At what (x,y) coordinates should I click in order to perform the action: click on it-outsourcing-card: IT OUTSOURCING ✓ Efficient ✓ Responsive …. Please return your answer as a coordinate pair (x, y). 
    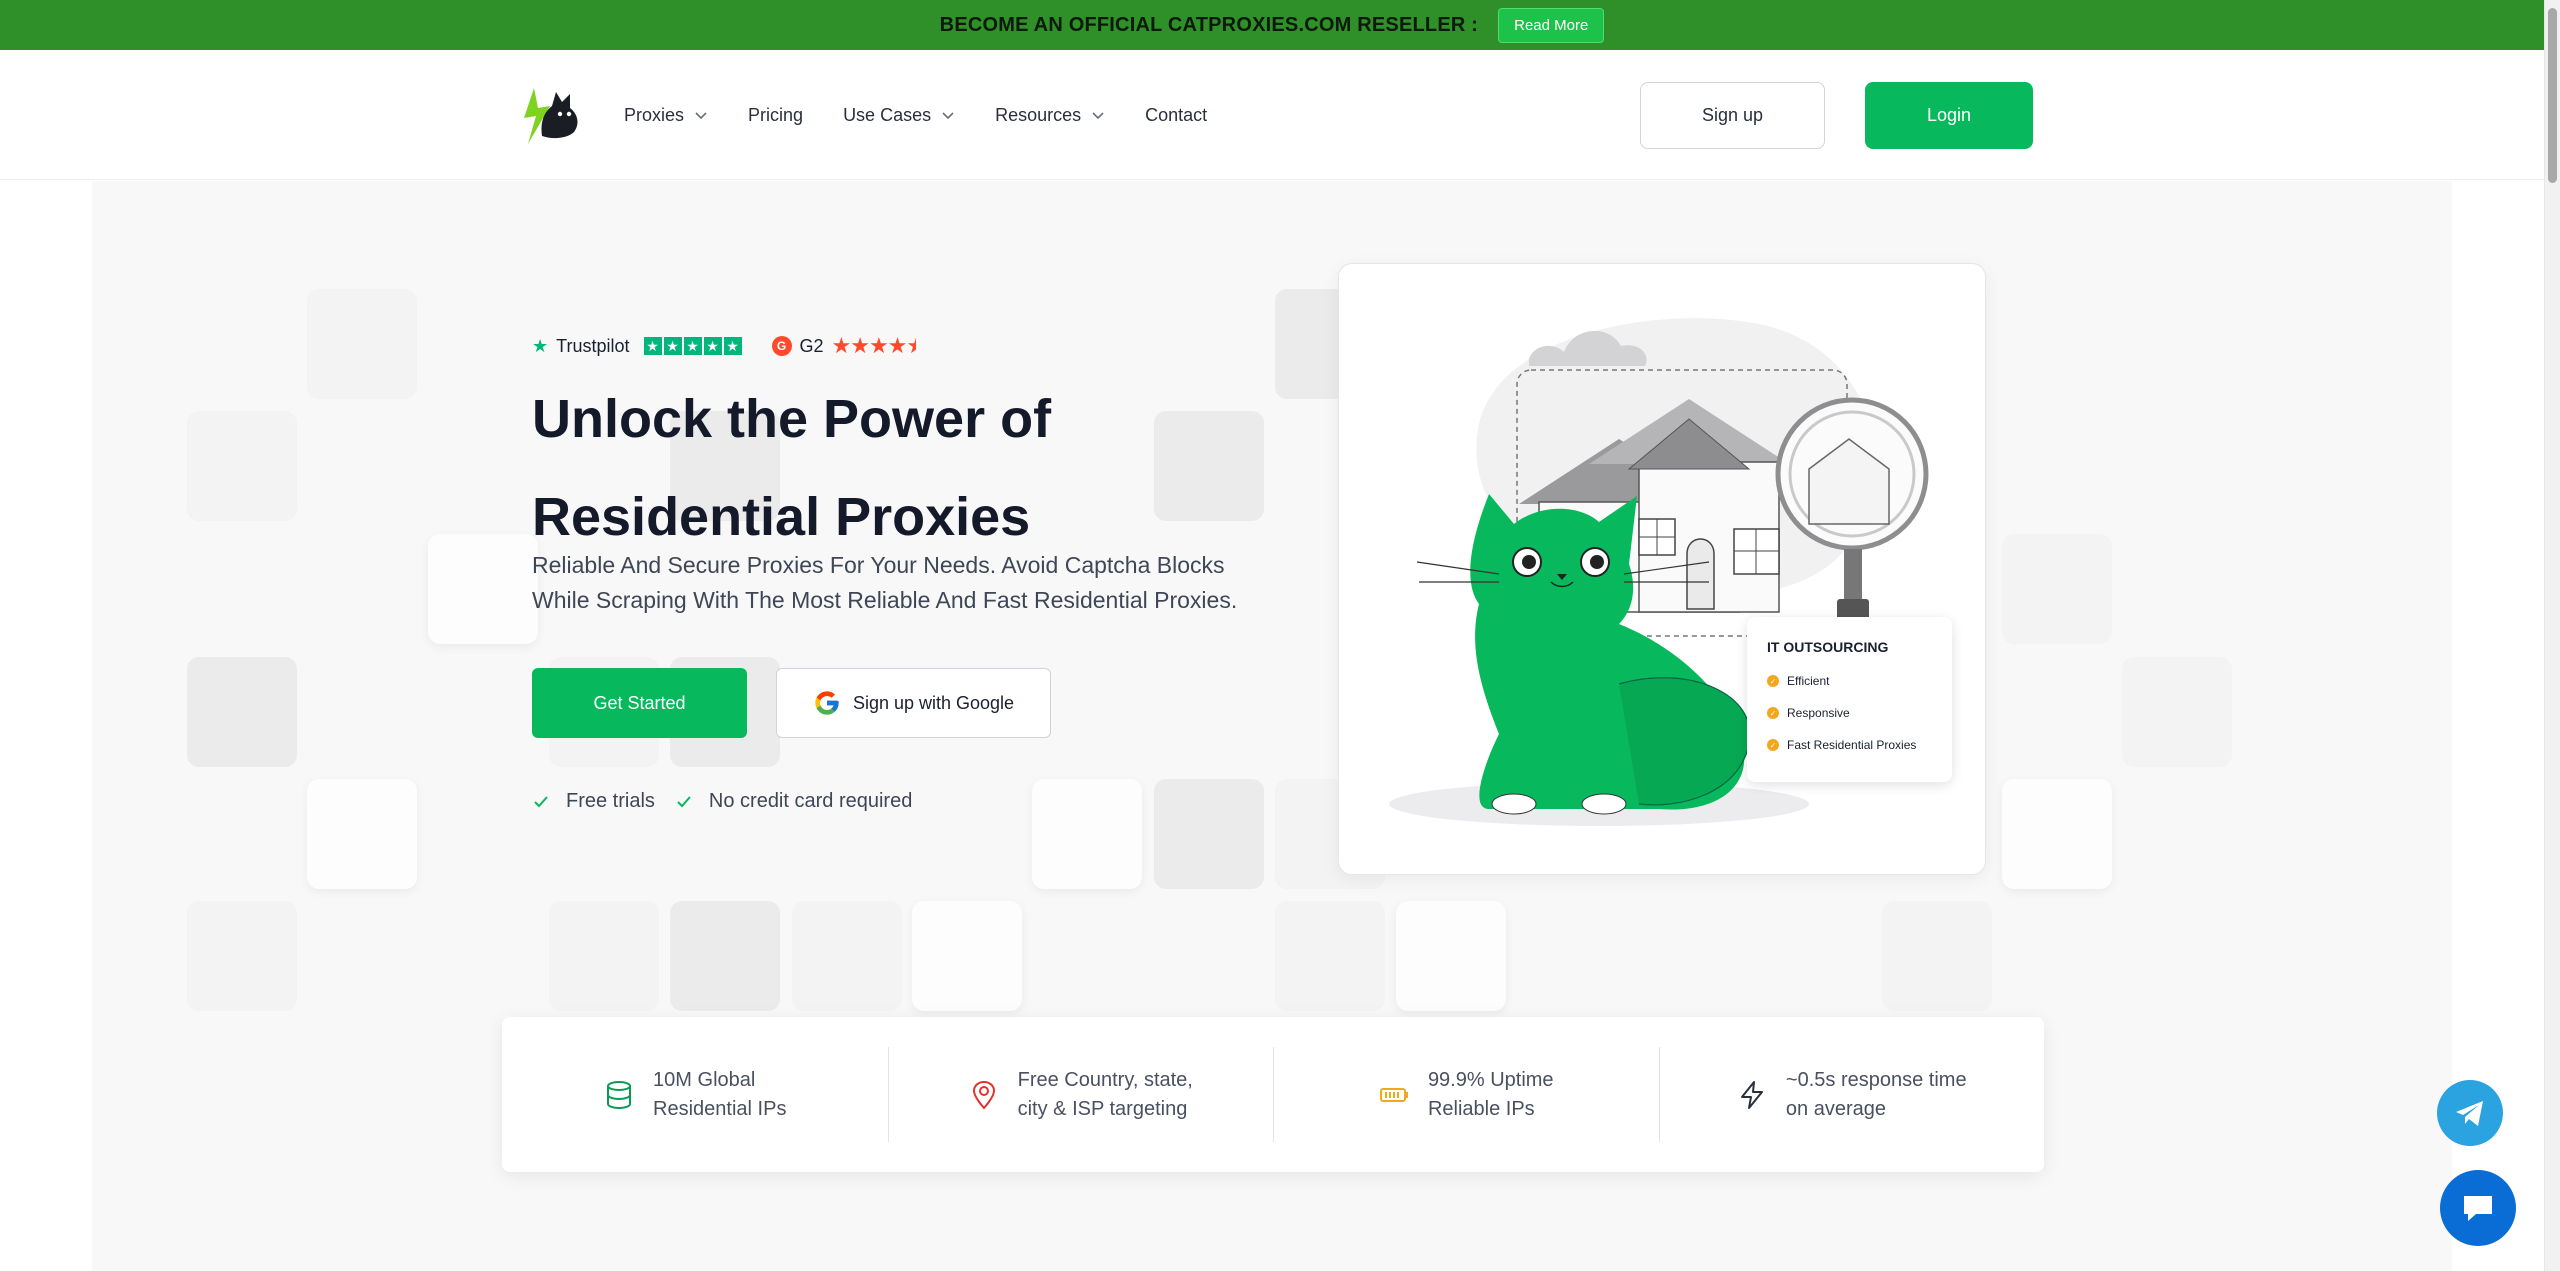
    Looking at the image, I should click on (1849, 699).